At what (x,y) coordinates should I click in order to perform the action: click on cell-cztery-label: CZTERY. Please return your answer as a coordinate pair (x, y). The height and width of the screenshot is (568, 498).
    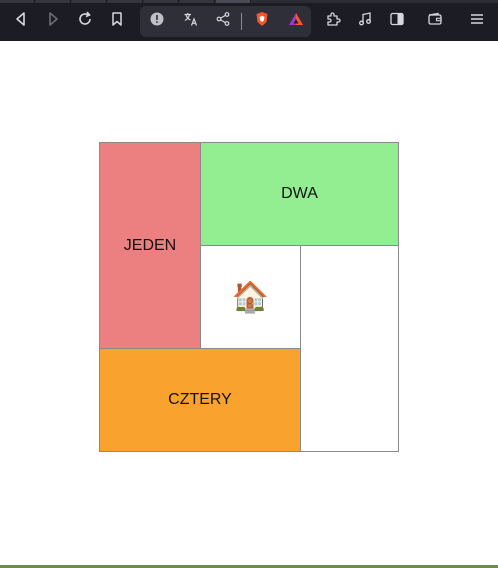
    Looking at the image, I should click on (200, 399).